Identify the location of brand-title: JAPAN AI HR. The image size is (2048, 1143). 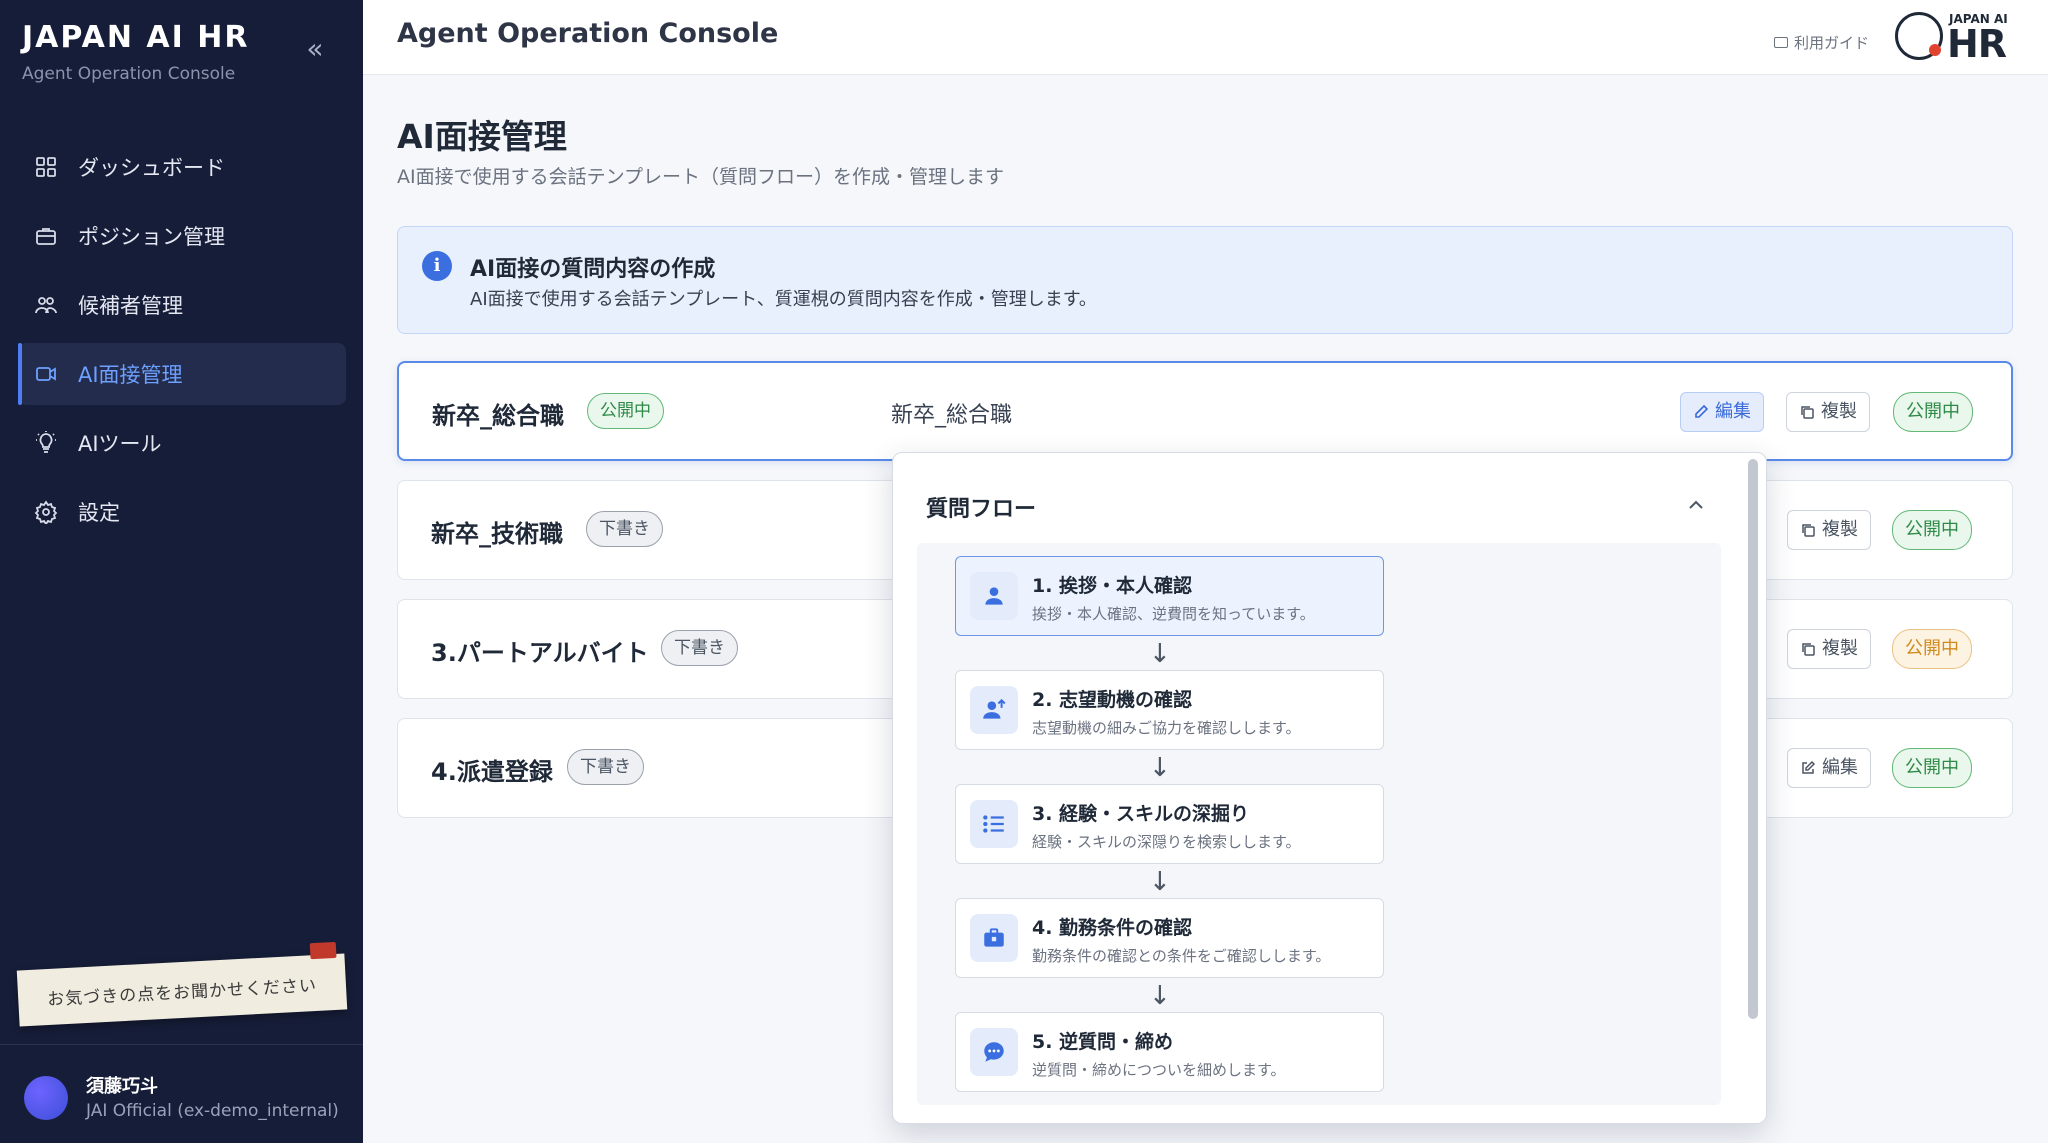
(136, 37).